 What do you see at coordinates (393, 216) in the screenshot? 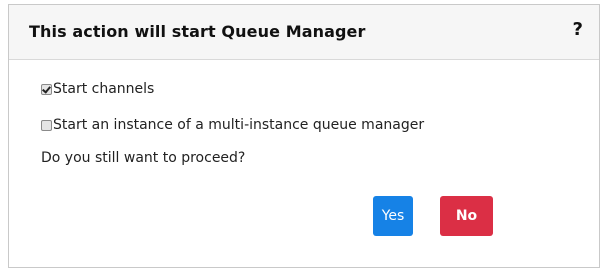
I see `yes-button: Yes` at bounding box center [393, 216].